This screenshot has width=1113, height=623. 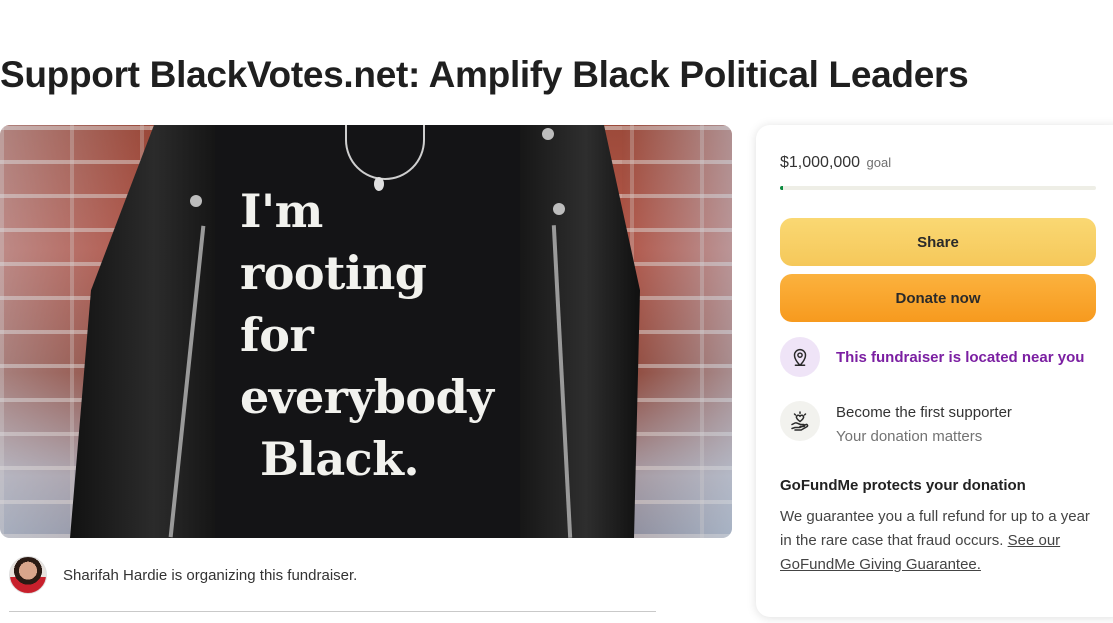 What do you see at coordinates (390, 335) in the screenshot?
I see `shirt-slogan: I'm rooting for everybody Black.` at bounding box center [390, 335].